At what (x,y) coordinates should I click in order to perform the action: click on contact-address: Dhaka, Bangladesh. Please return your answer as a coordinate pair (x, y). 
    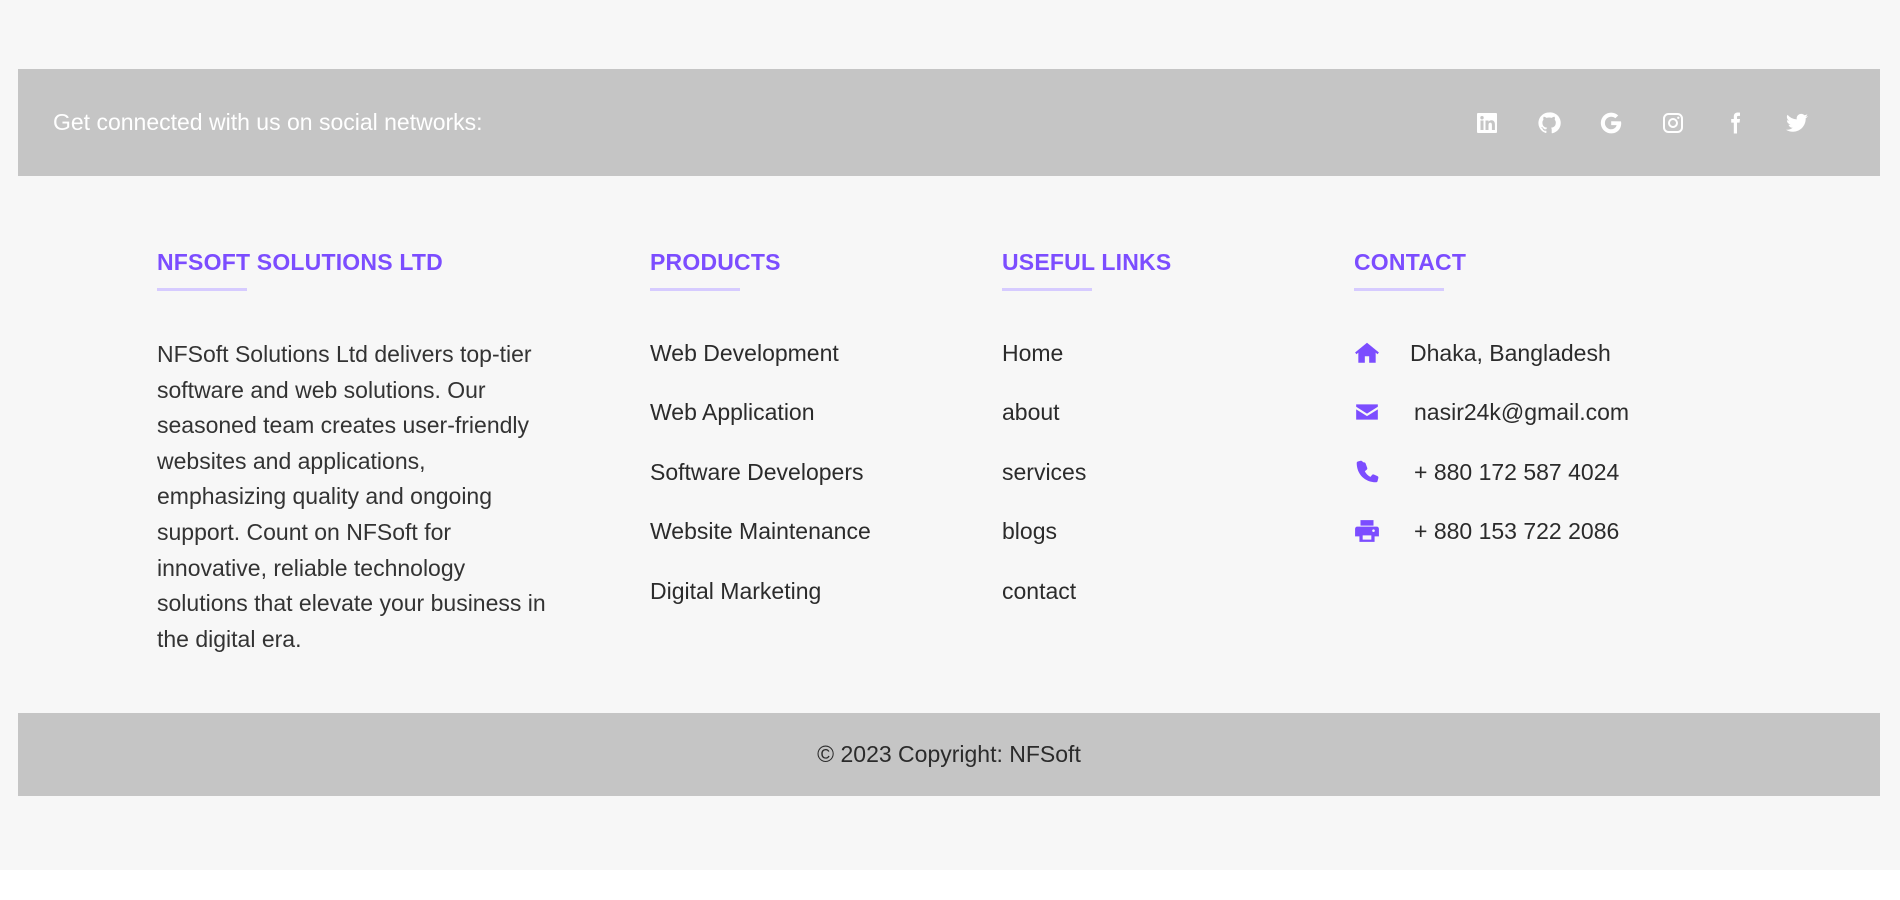
    Looking at the image, I should click on (1554, 366).